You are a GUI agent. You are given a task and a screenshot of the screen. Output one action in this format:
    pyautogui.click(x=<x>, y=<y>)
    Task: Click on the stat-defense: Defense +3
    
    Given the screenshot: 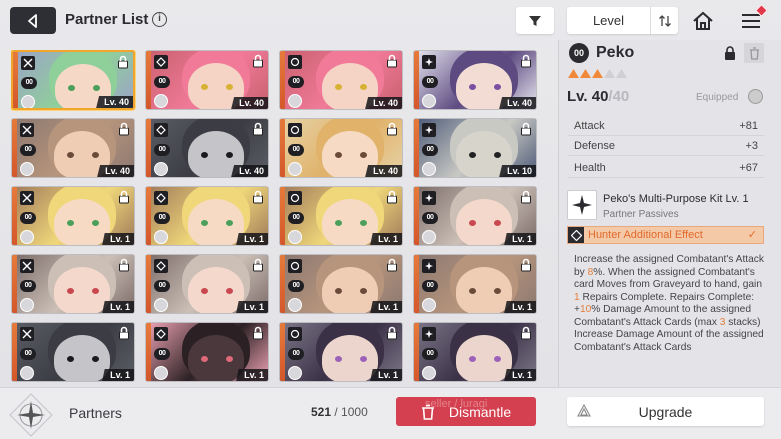 What is the action you would take?
    pyautogui.click(x=666, y=146)
    